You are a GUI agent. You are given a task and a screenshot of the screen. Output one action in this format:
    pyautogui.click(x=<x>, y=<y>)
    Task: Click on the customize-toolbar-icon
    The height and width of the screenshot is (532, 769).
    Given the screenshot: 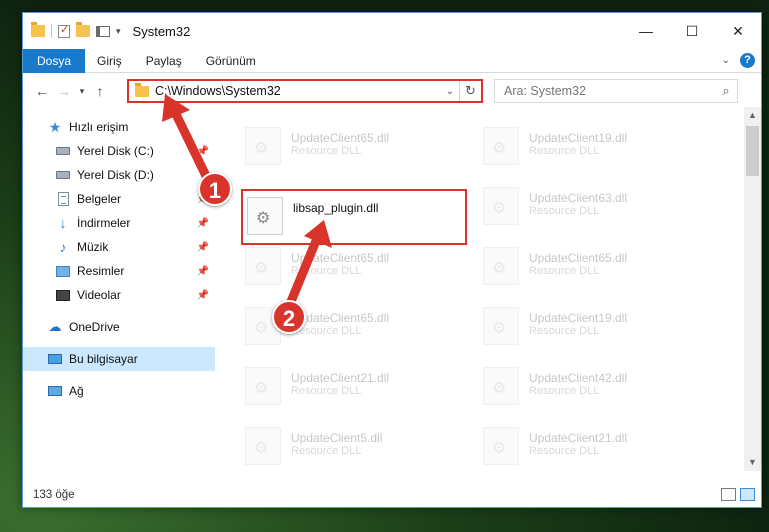 What is the action you would take?
    pyautogui.click(x=103, y=31)
    